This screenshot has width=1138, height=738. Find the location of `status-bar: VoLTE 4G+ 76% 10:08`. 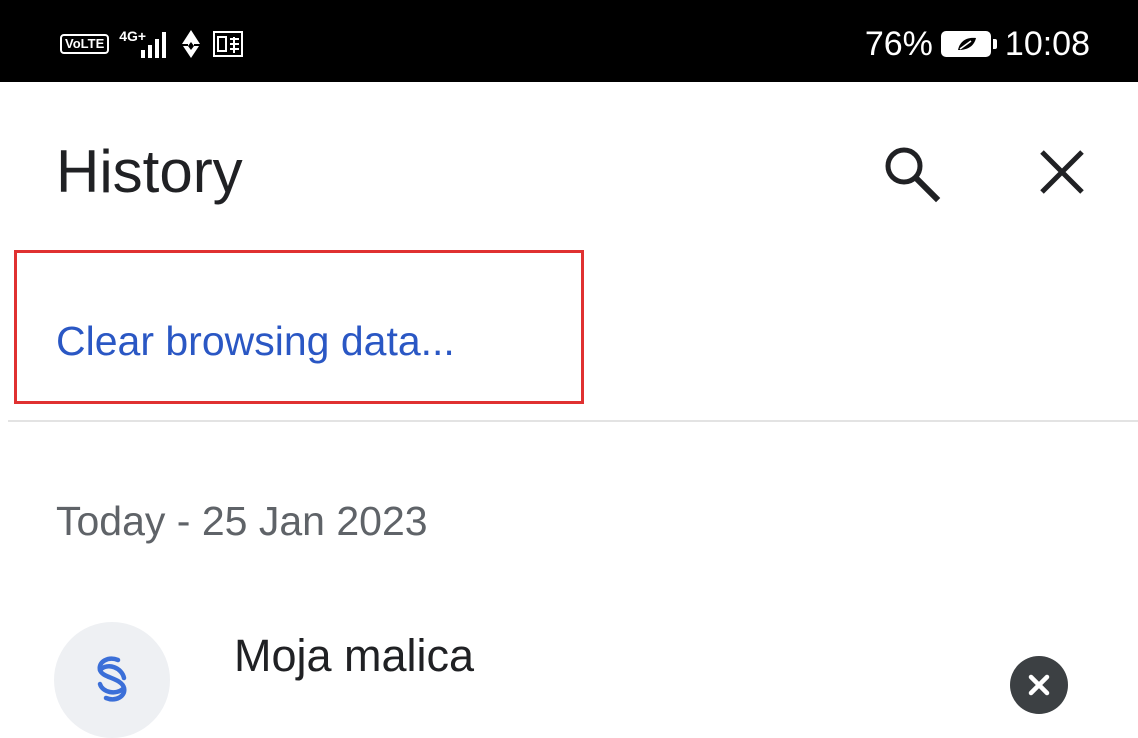

status-bar: VoLTE 4G+ 76% 10:08 is located at coordinates (569, 41).